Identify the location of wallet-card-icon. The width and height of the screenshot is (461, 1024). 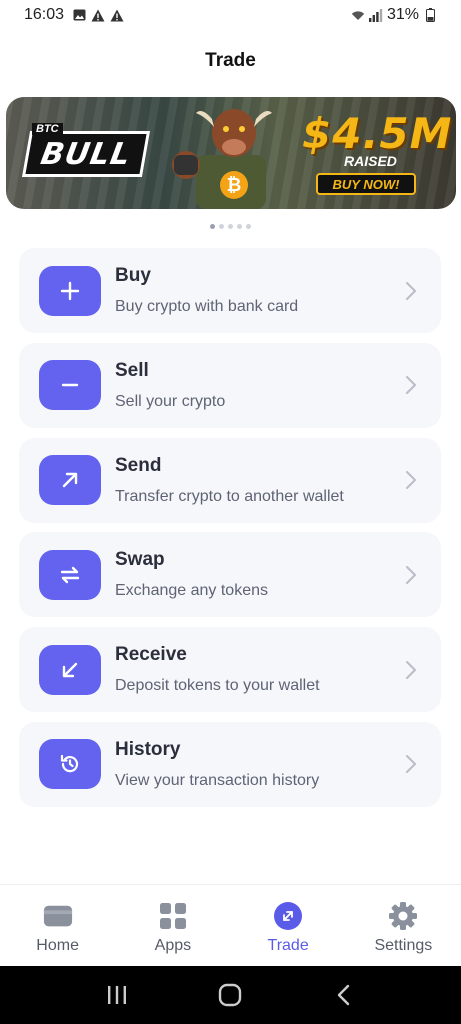
(58, 916).